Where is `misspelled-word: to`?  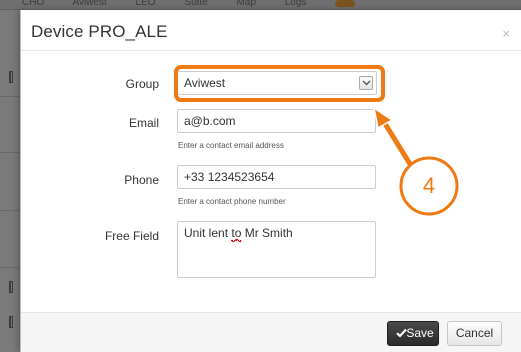
misspelled-word: to is located at coordinates (236, 233).